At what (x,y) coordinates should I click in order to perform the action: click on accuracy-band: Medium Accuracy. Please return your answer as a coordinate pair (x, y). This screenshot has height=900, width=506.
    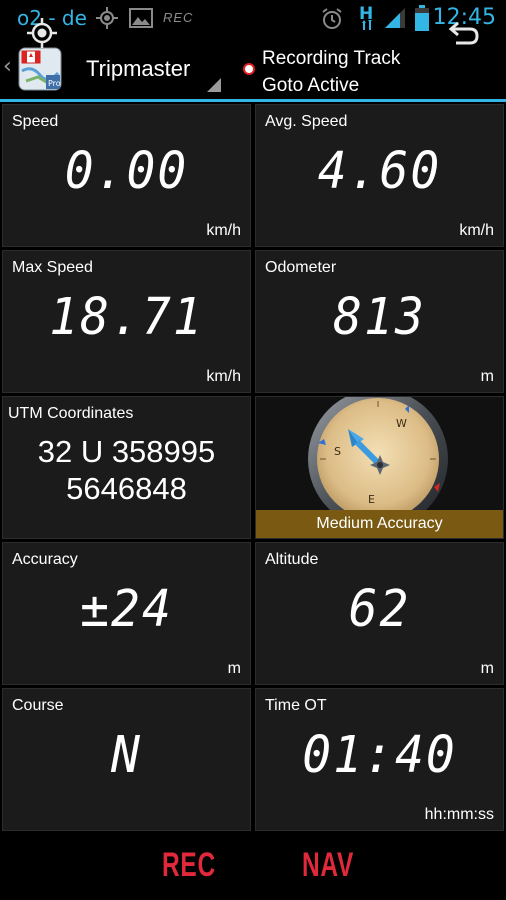
    Looking at the image, I should click on (379, 524).